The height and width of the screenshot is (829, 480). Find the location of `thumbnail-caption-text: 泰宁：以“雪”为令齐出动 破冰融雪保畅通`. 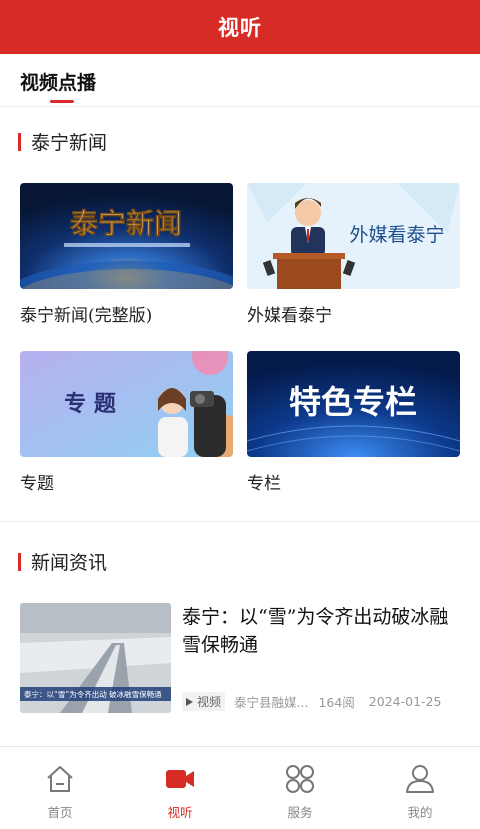

thumbnail-caption-text: 泰宁：以“雪”为令齐出动 破冰融雪保畅通 is located at coordinates (93, 694).